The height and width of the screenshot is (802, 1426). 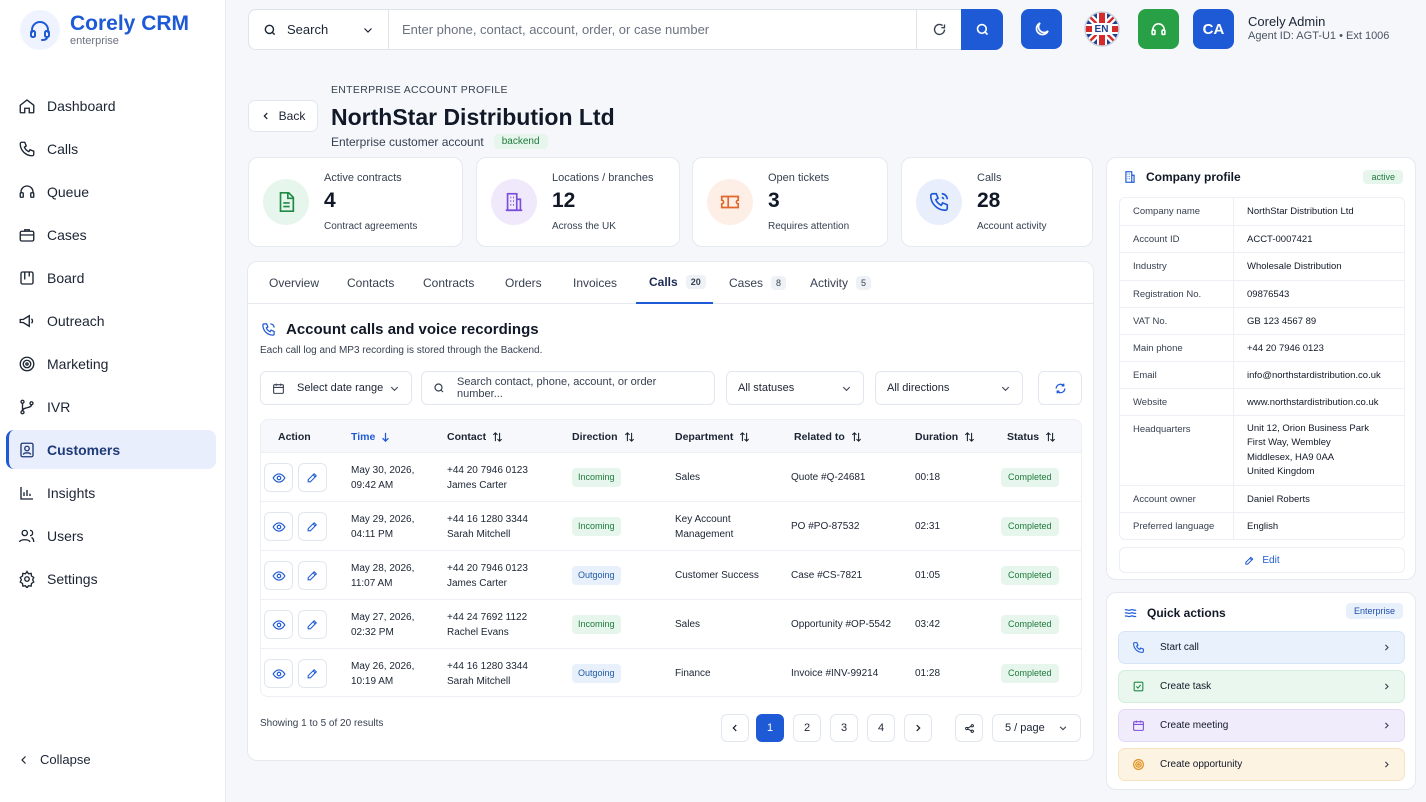 I want to click on column-header-status: Status, so click(x=1031, y=436).